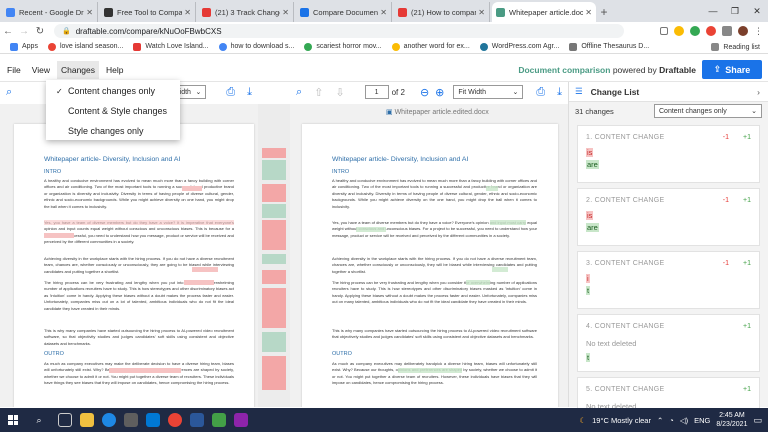 This screenshot has width=768, height=432. Describe the element at coordinates (424, 92) in the screenshot. I see `zoom-out-icon: ⊖` at that location.